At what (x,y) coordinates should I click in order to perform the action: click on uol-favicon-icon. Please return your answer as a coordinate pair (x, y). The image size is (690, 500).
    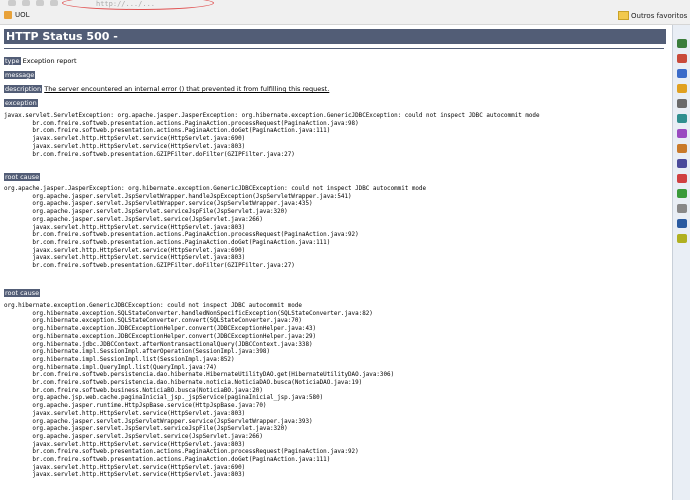
    Looking at the image, I should click on (8, 15).